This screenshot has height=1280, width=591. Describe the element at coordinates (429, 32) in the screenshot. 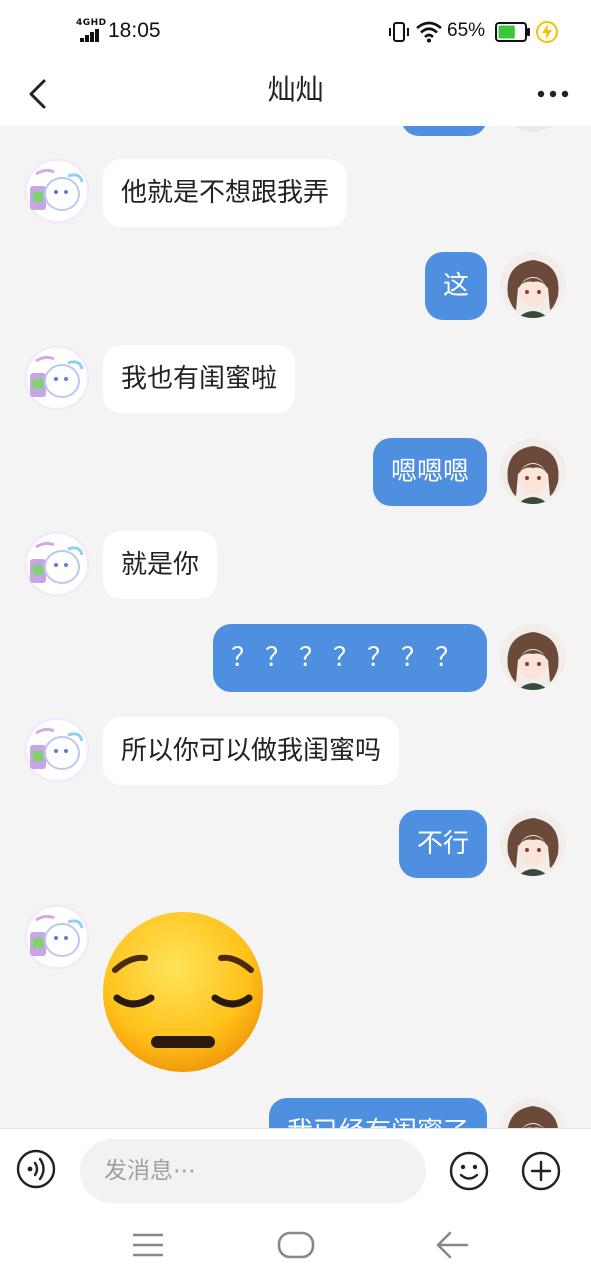

I see `wifi-icon` at that location.